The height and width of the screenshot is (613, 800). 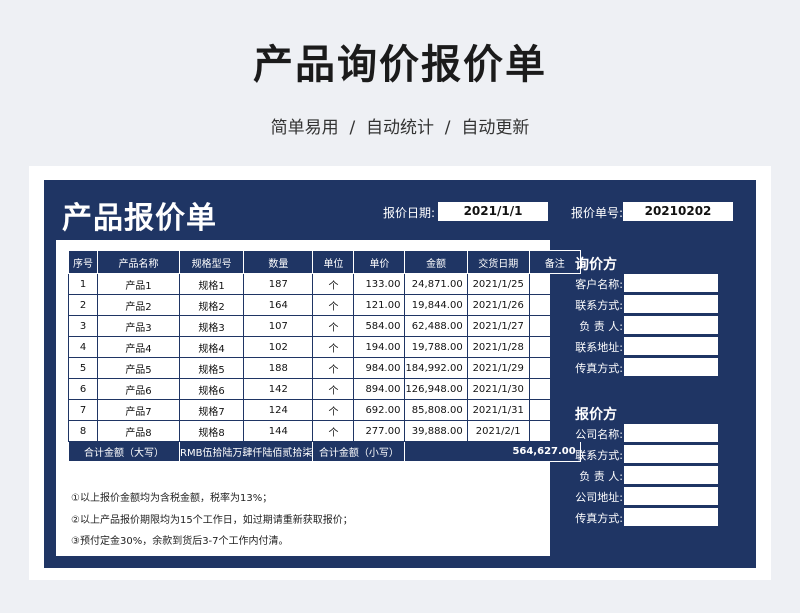 I want to click on table-cell: 24,871.00, so click(x=436, y=284).